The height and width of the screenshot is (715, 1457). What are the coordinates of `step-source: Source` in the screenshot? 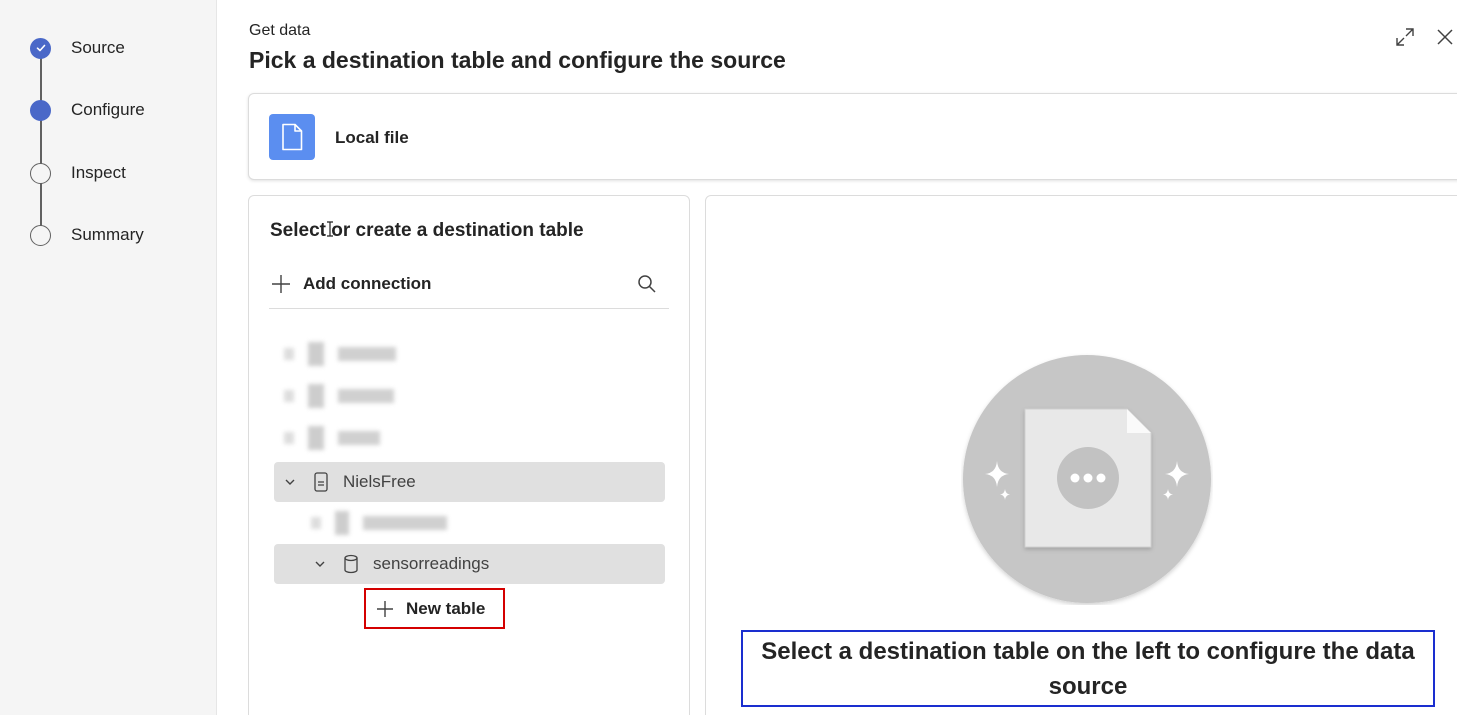 It's located at (77, 48).